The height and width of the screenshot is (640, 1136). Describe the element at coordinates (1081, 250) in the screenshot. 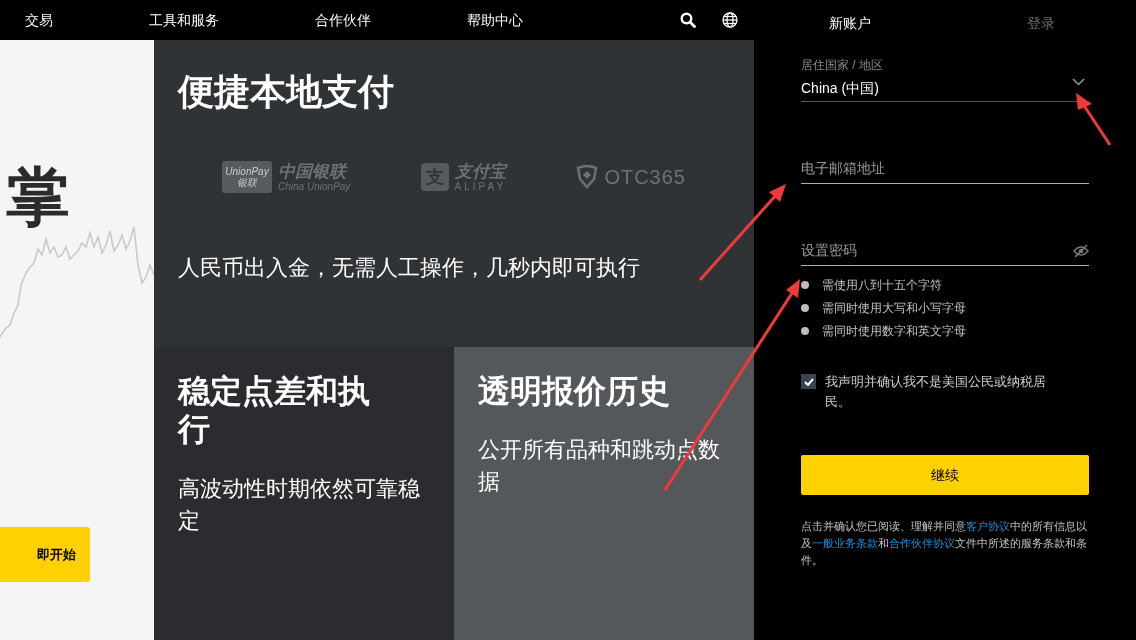

I see `hidden-eye-icon` at that location.